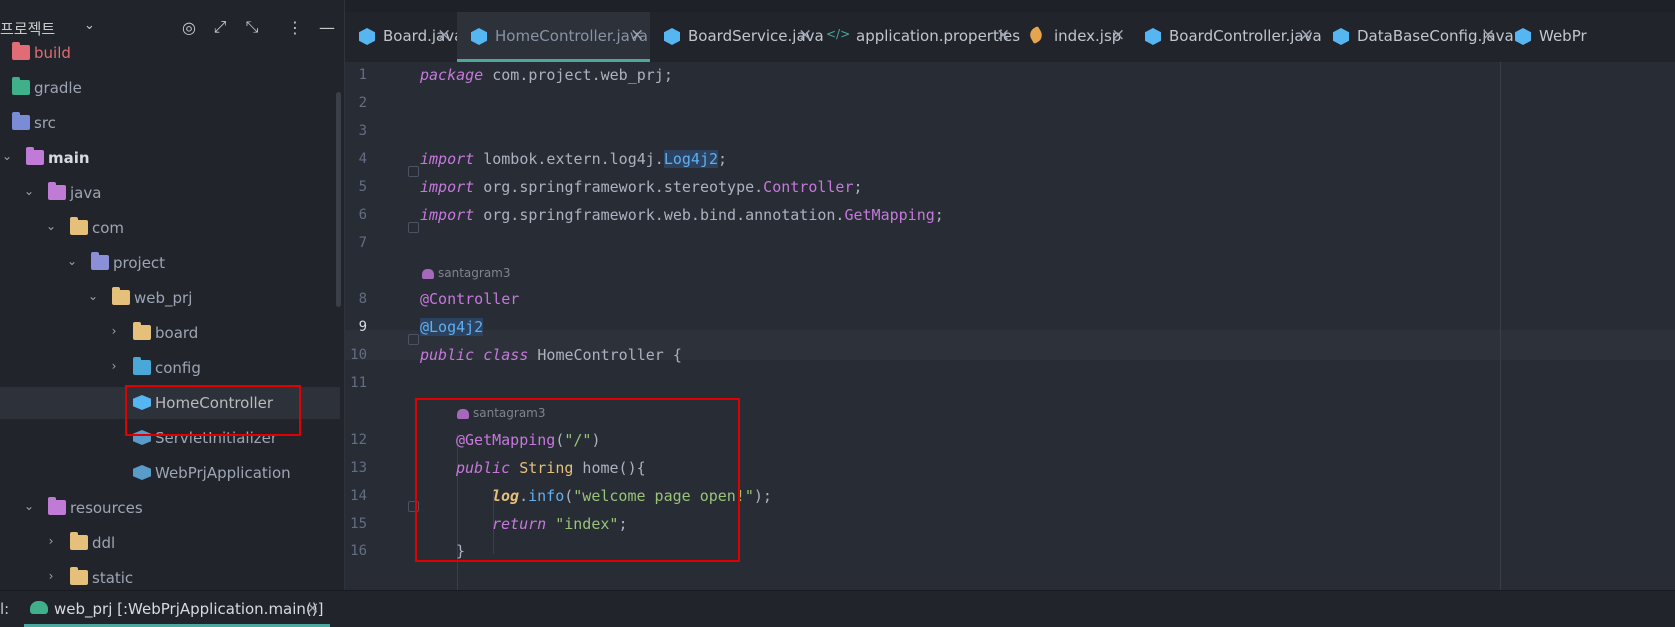 Image resolution: width=1675 pixels, height=627 pixels. Describe the element at coordinates (216, 438) in the screenshot. I see `tree-item-label: ServletInitializer` at that location.